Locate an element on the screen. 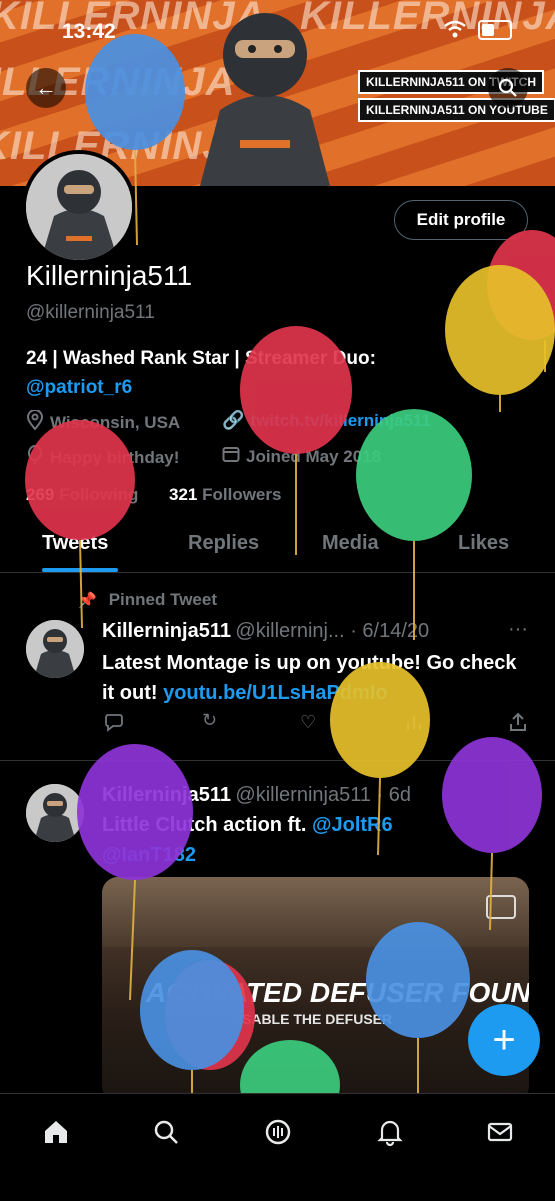 The height and width of the screenshot is (1201, 555). followers-count: 321 Followers is located at coordinates (225, 495).